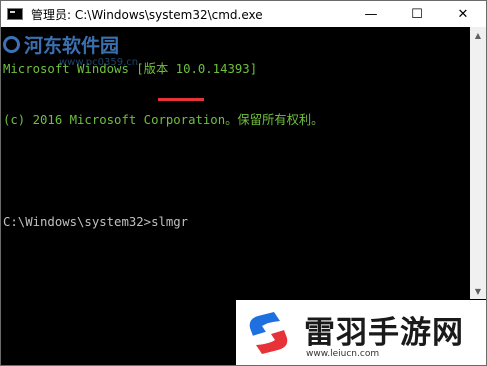  Describe the element at coordinates (15, 14) in the screenshot. I see `cmd-icon` at that location.